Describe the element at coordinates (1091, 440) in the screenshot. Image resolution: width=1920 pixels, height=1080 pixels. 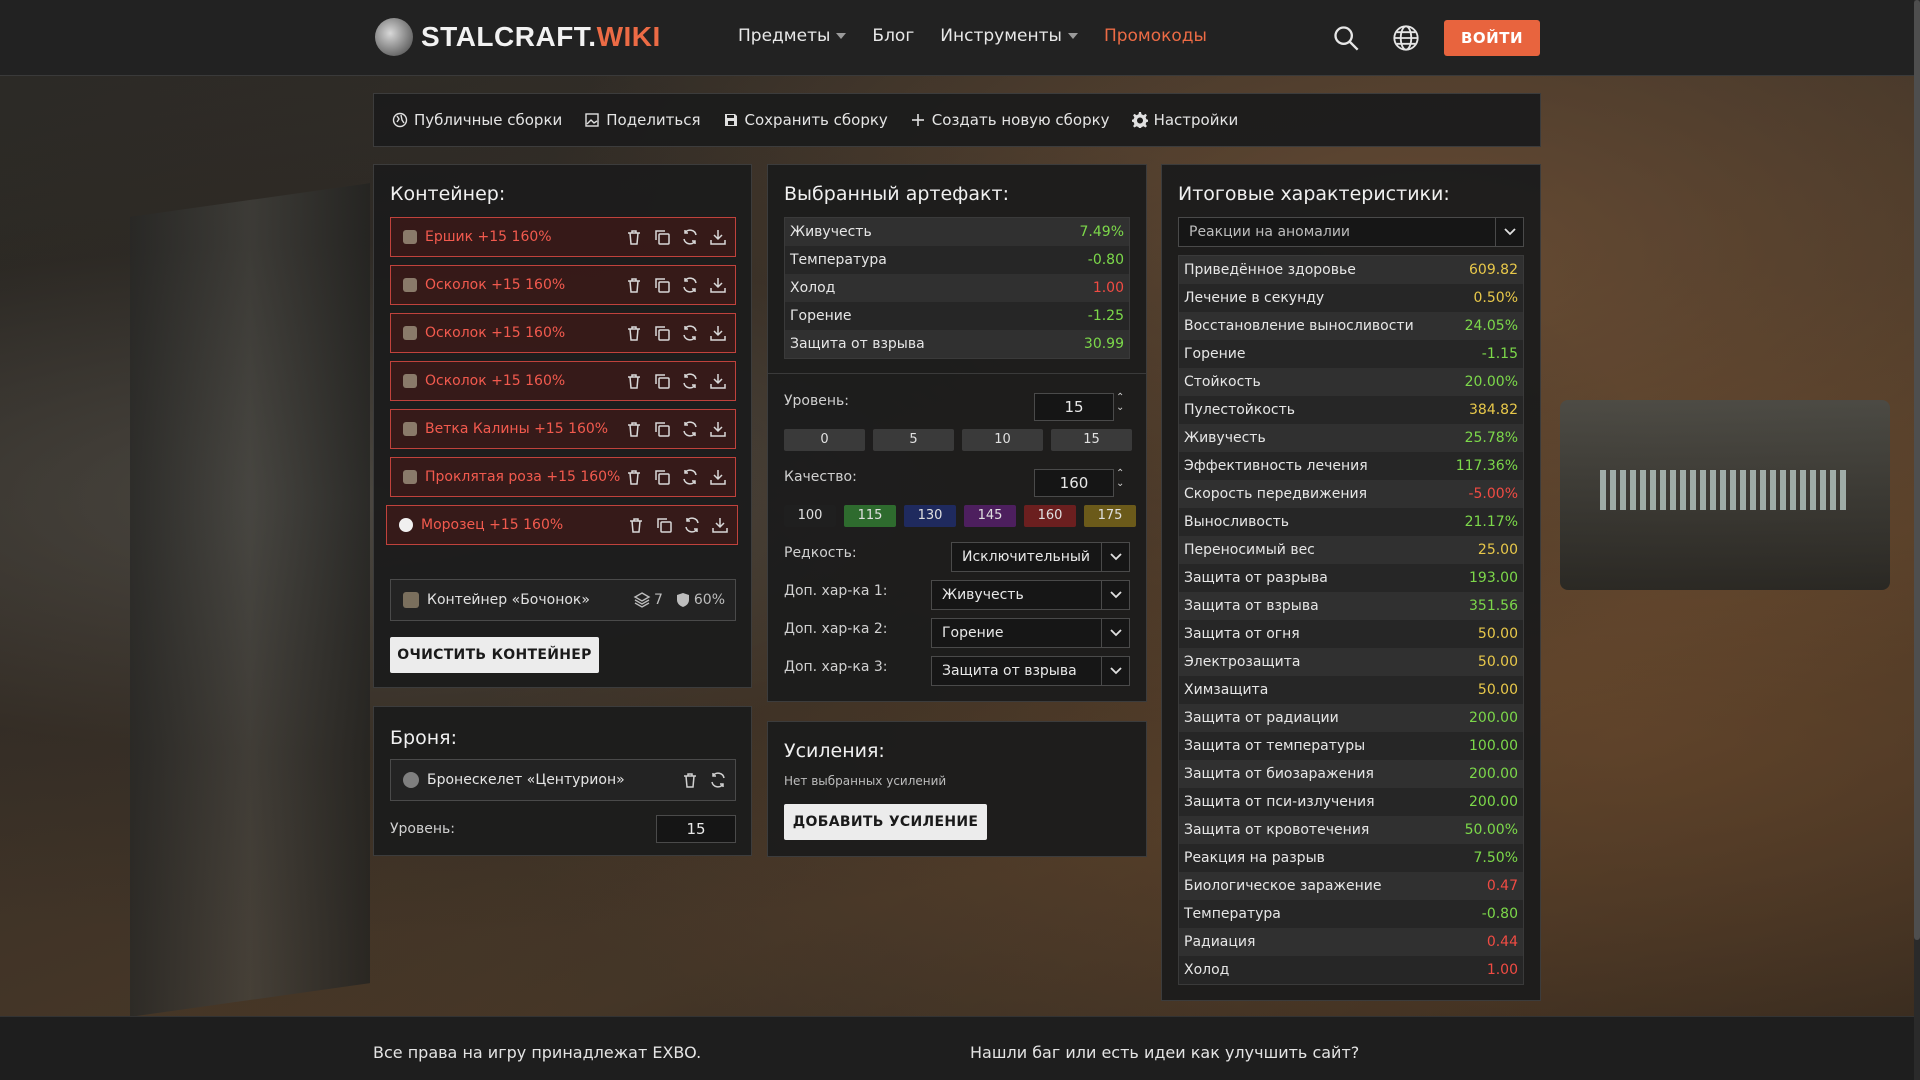
I see `level-chip: 15` at that location.